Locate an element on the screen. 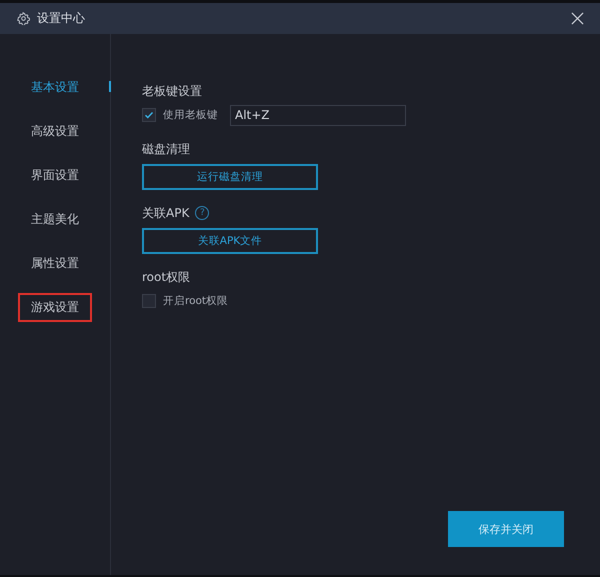  sidebar-item: 游戏设置 is located at coordinates (55, 307).